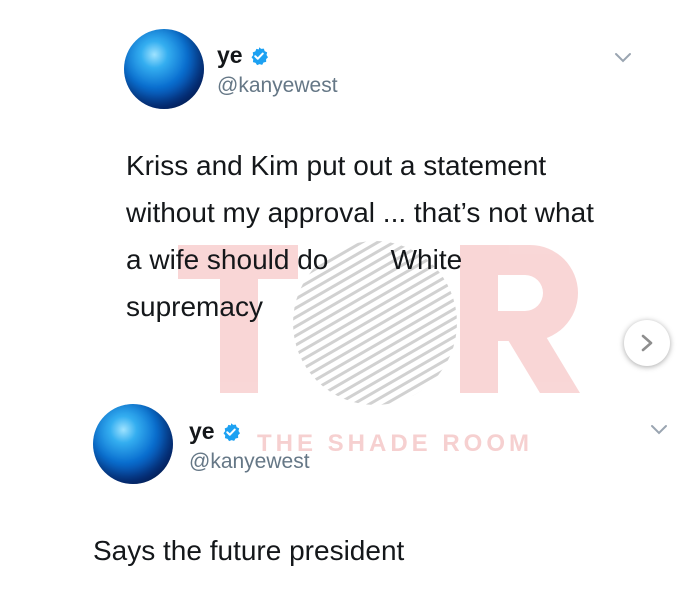 The width and height of the screenshot is (700, 590). I want to click on next-slide-button, so click(647, 343).